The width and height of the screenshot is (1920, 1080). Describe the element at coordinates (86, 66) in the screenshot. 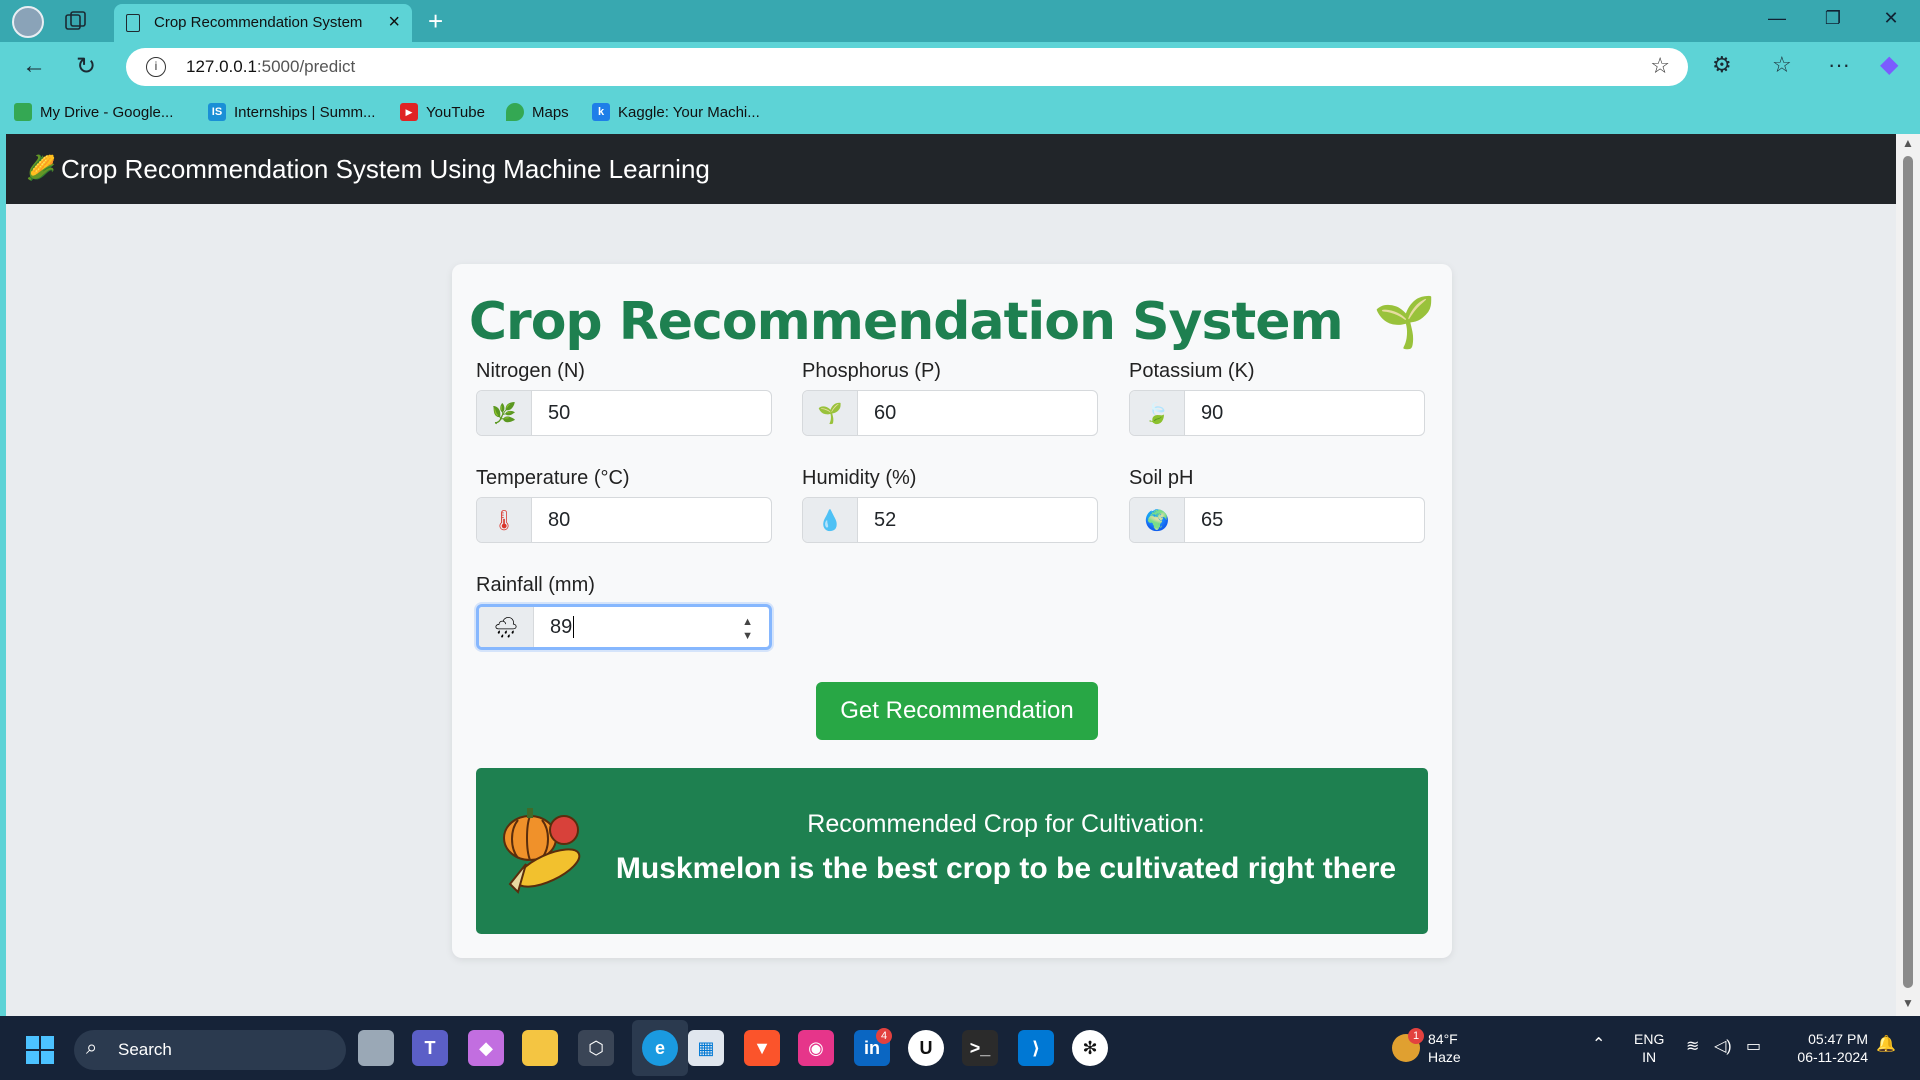

I see `refresh-icon: ↻` at that location.